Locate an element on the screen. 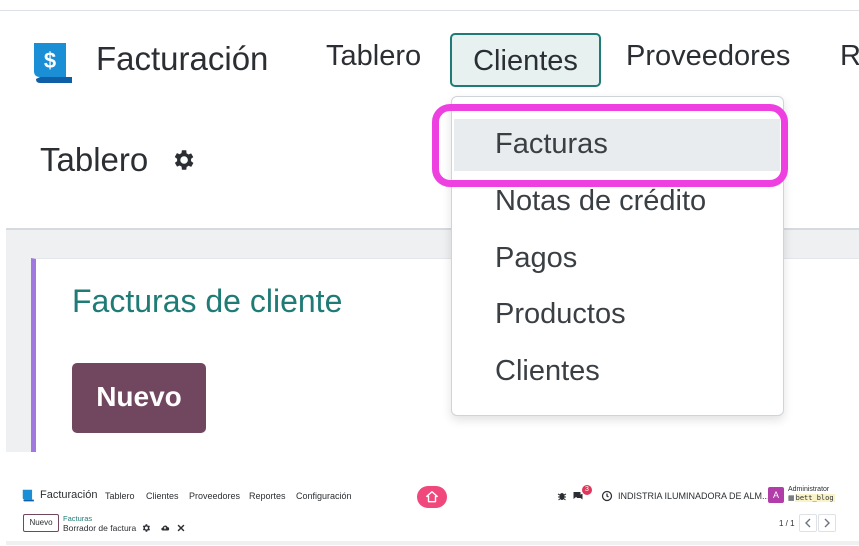 The height and width of the screenshot is (546, 859). card-title: Facturas de cliente is located at coordinates (207, 301).